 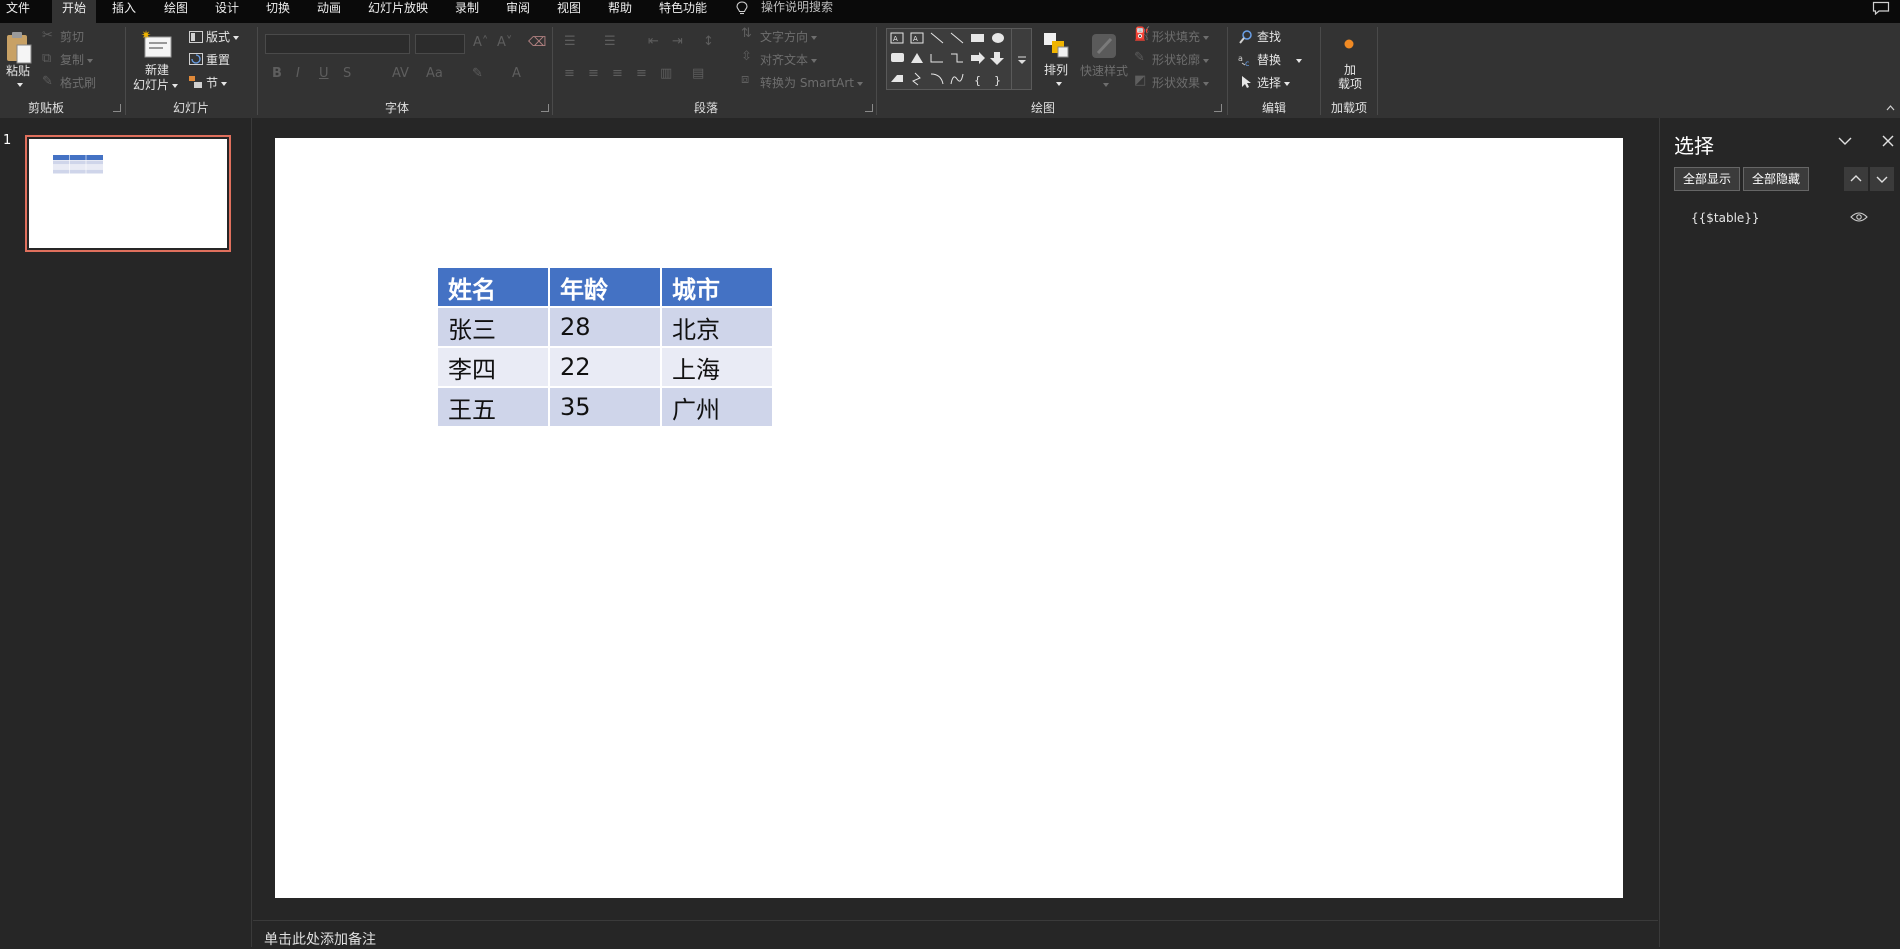 I want to click on table-cell: 张三, so click(x=494, y=328).